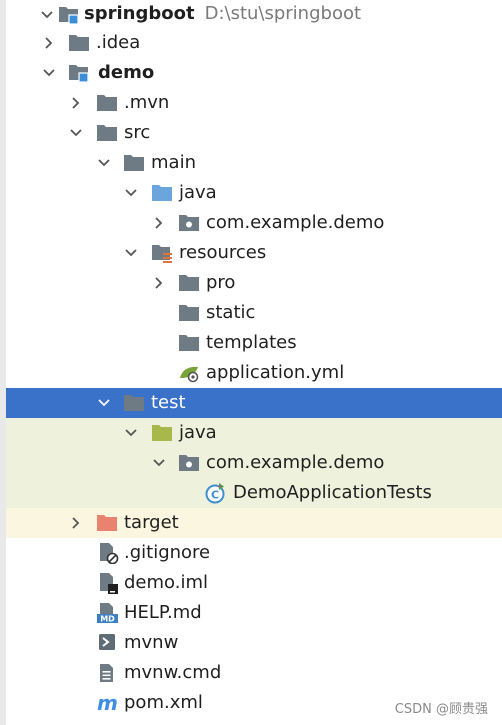 The width and height of the screenshot is (502, 725). What do you see at coordinates (168, 402) in the screenshot?
I see `tree-label-test: test` at bounding box center [168, 402].